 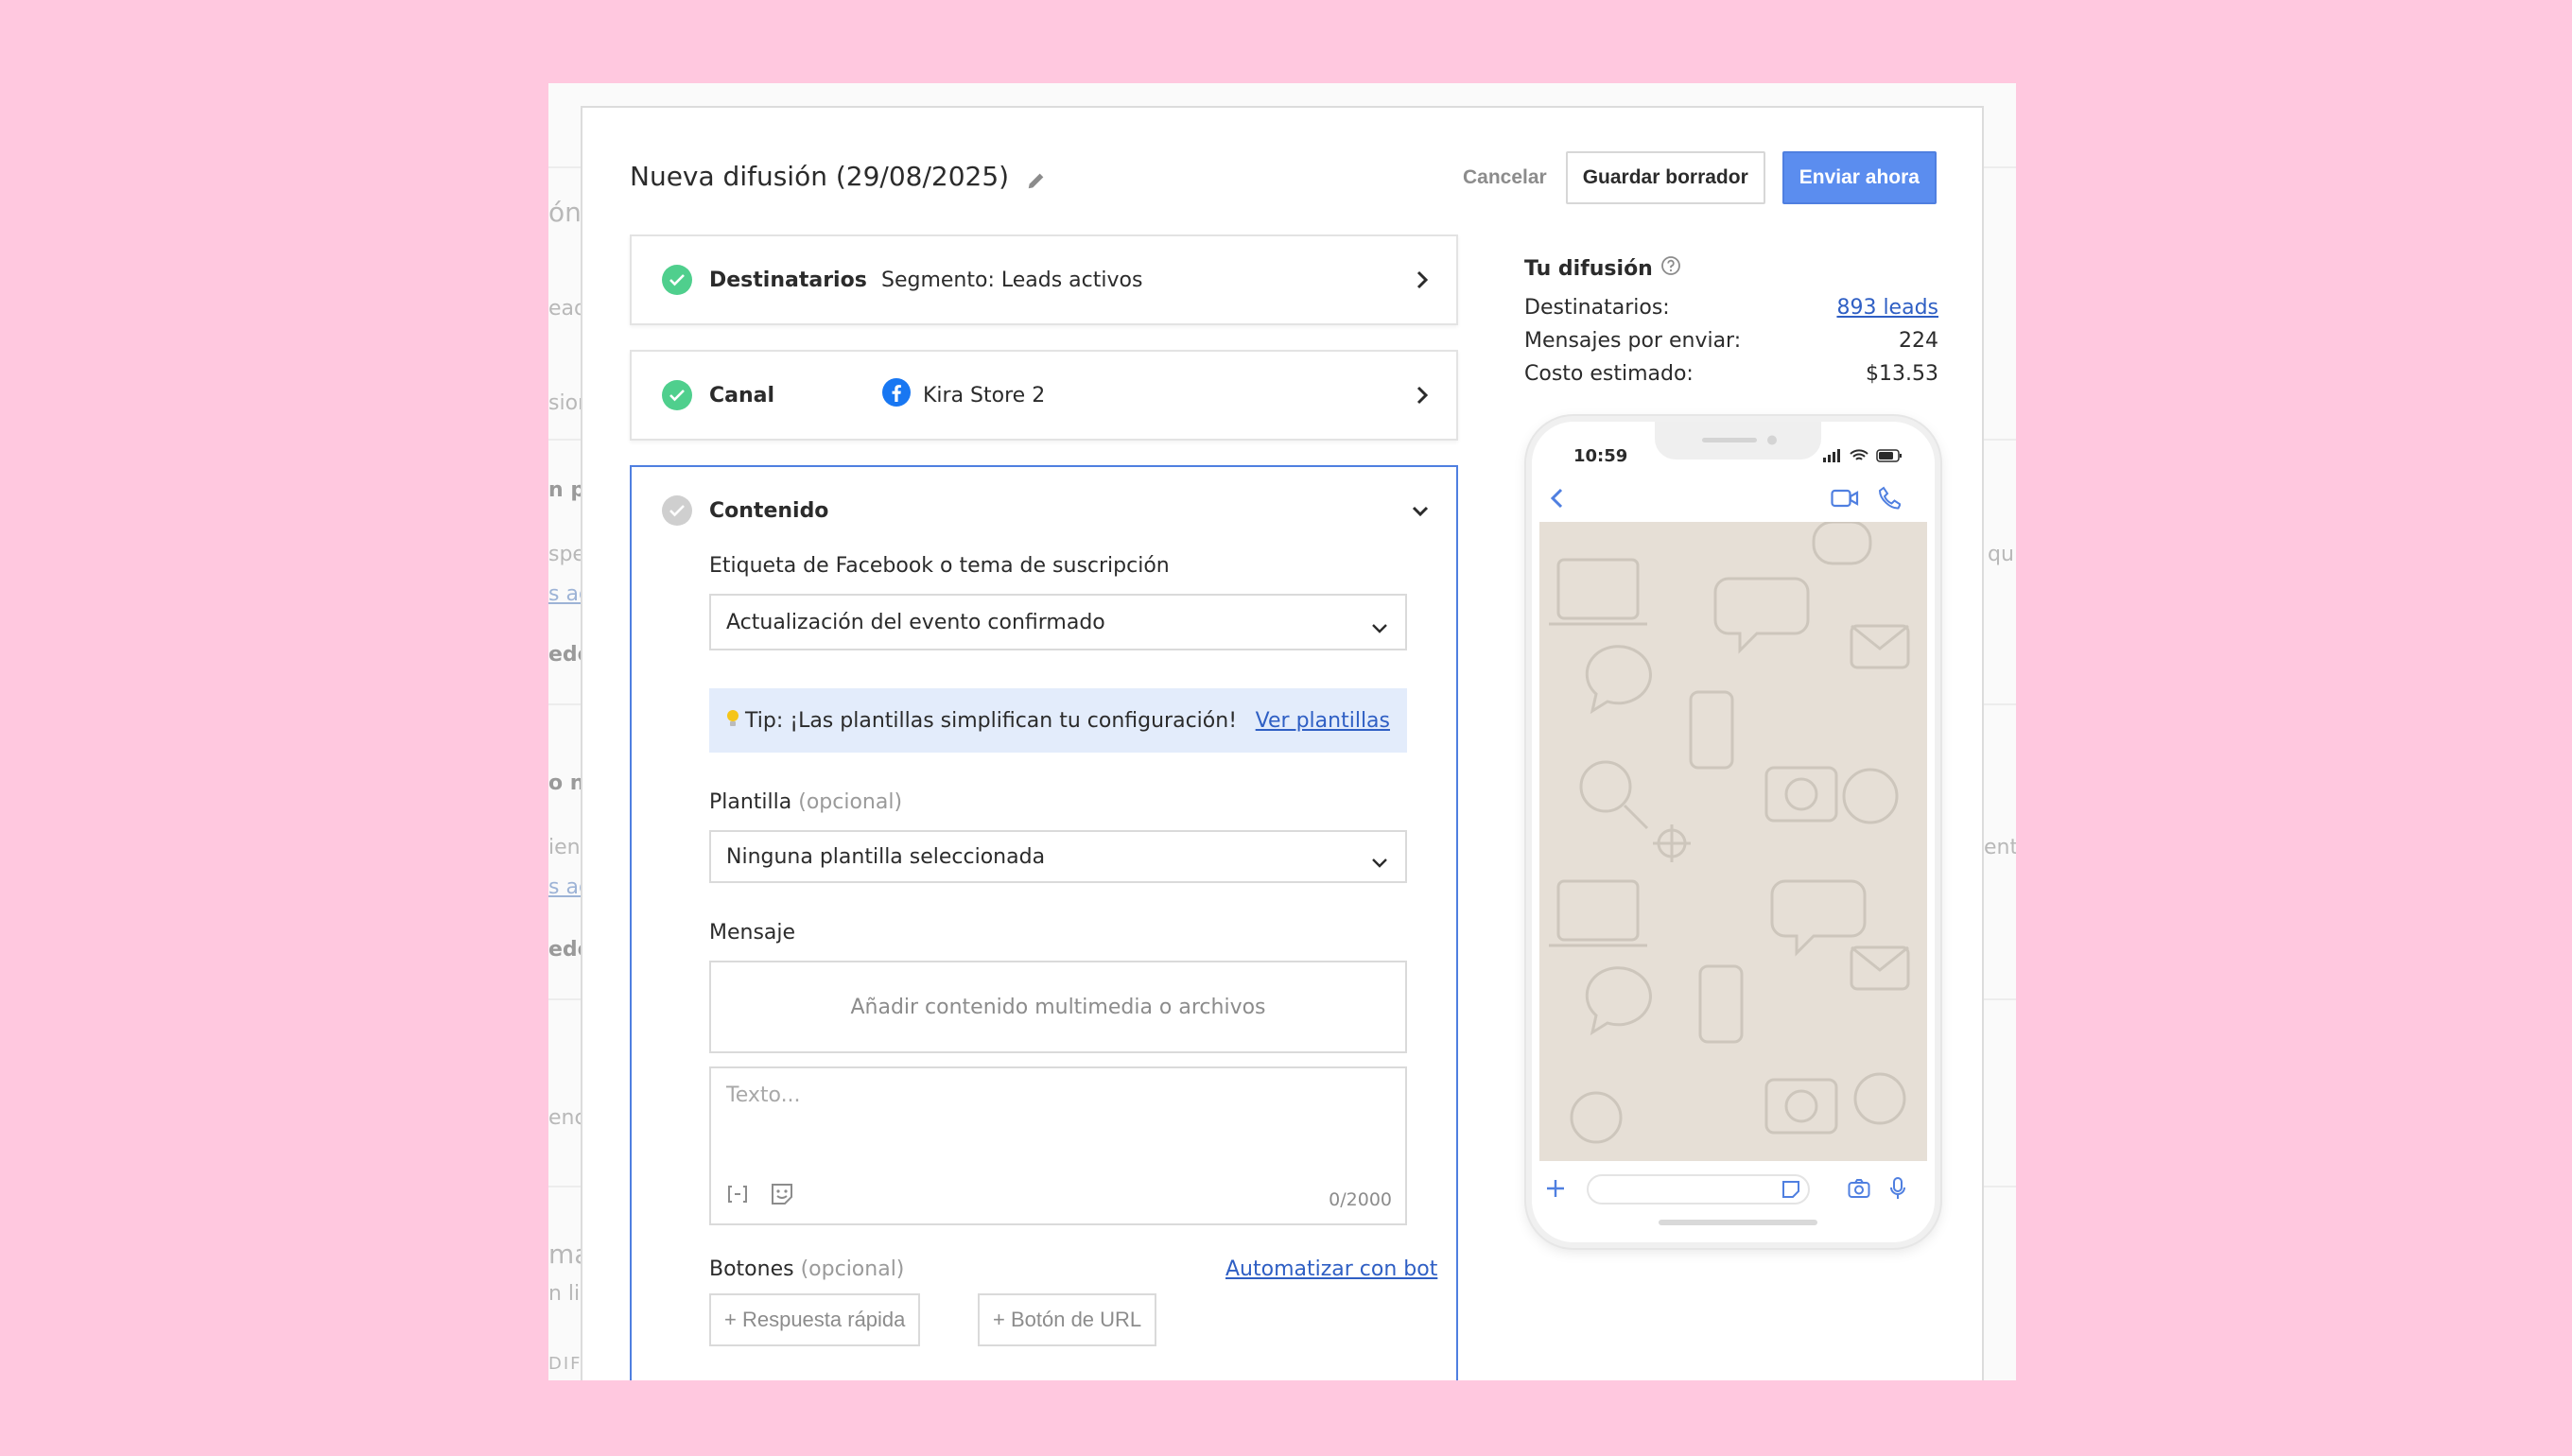 What do you see at coordinates (1832, 457) in the screenshot?
I see `signal-icon` at bounding box center [1832, 457].